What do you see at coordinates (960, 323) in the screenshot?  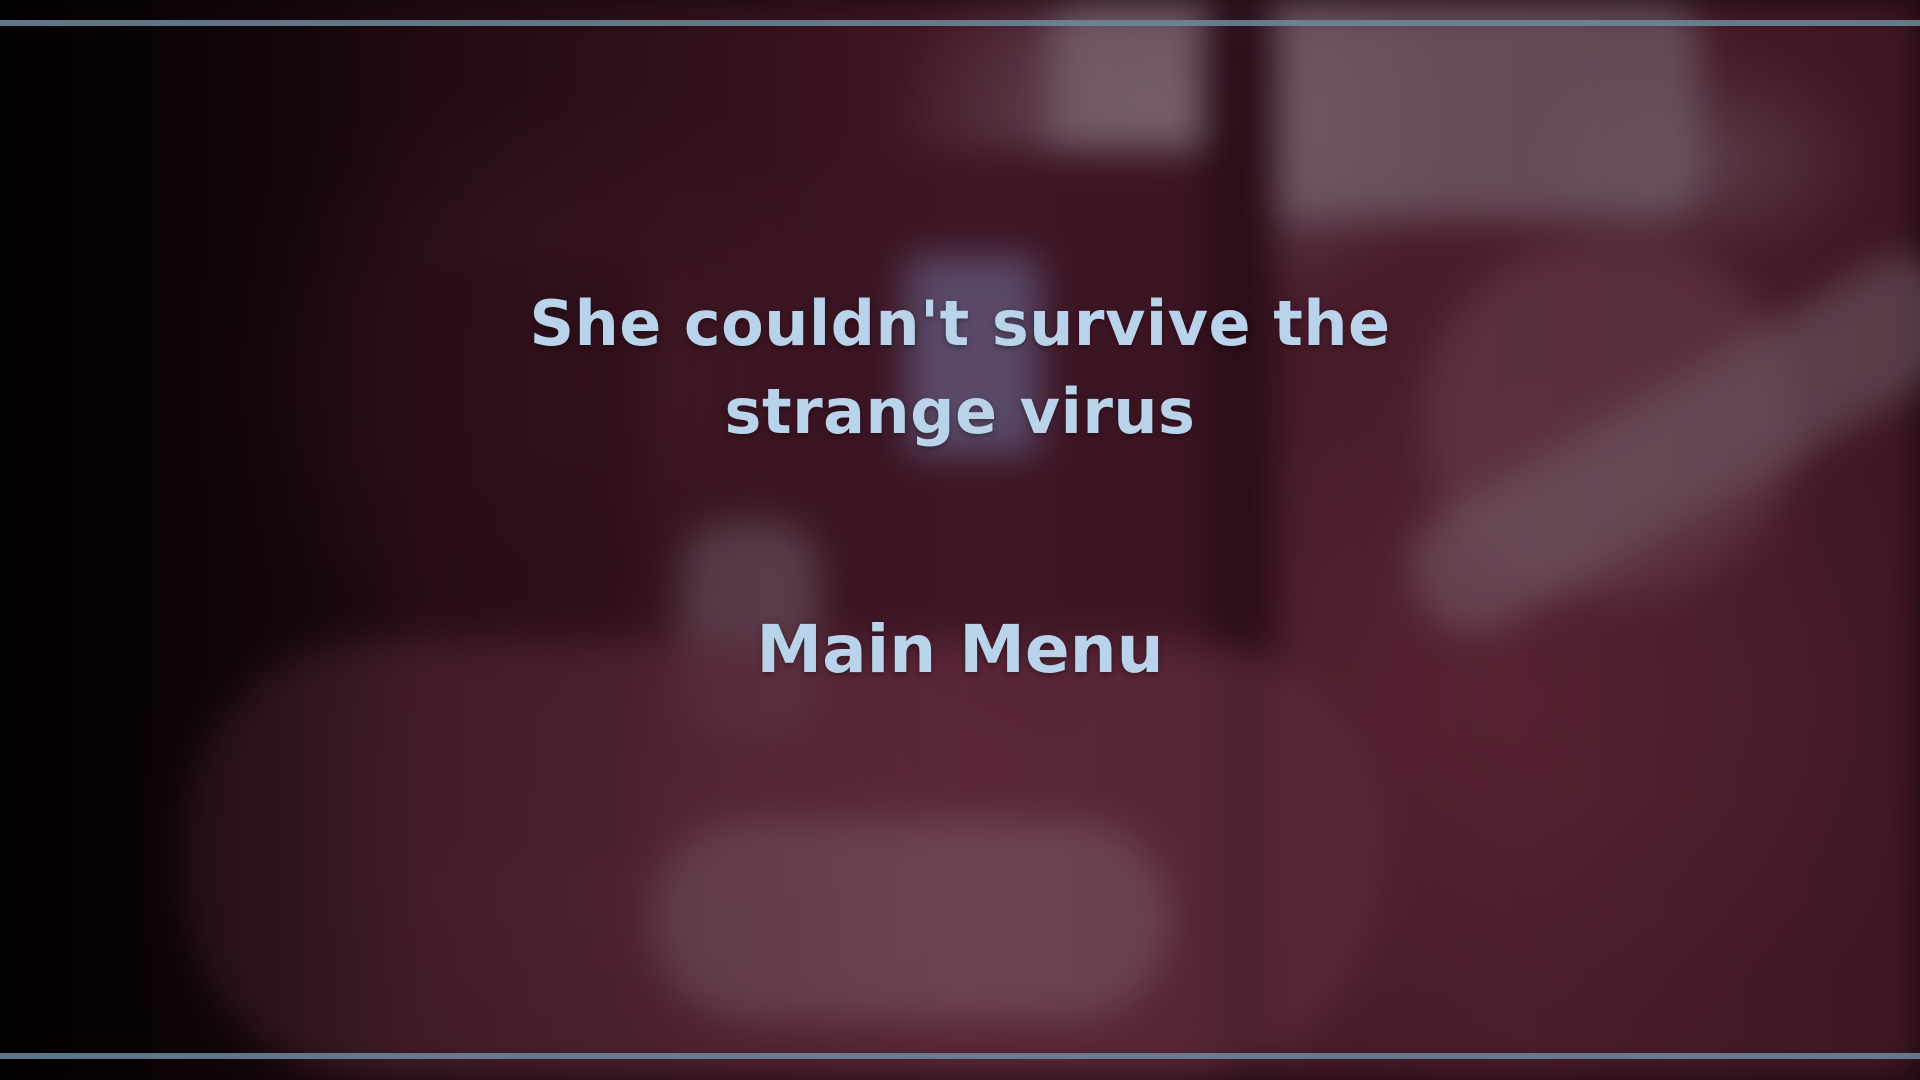 I see `message-line-1: She couldn't survive the` at bounding box center [960, 323].